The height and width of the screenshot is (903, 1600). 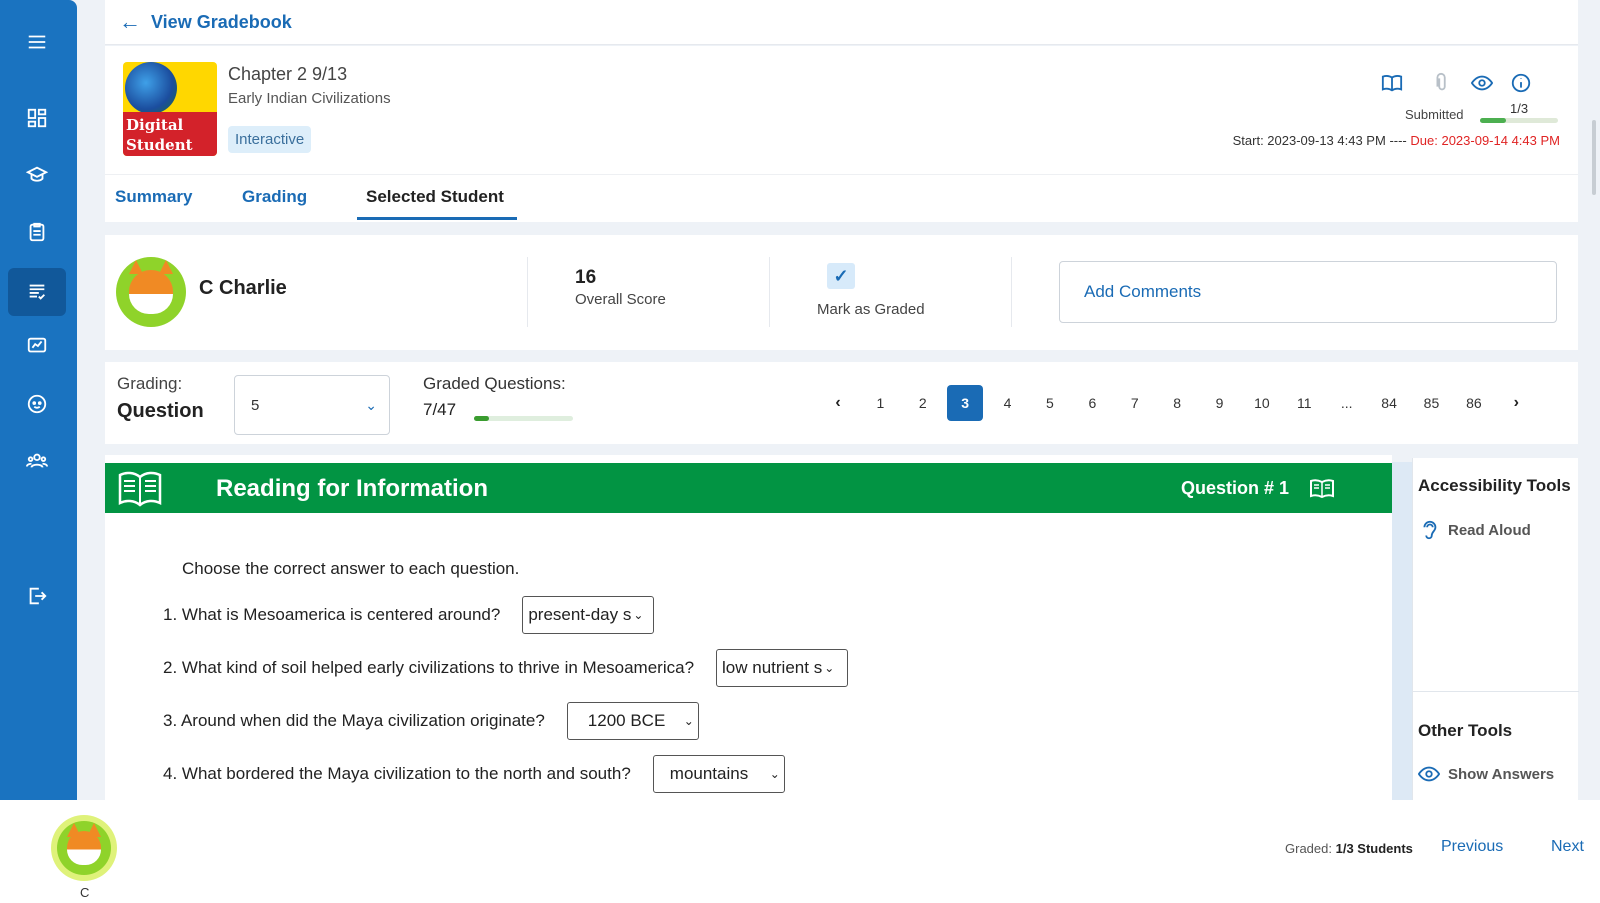 What do you see at coordinates (1489, 530) in the screenshot?
I see `read-aloud-label: Read Aloud` at bounding box center [1489, 530].